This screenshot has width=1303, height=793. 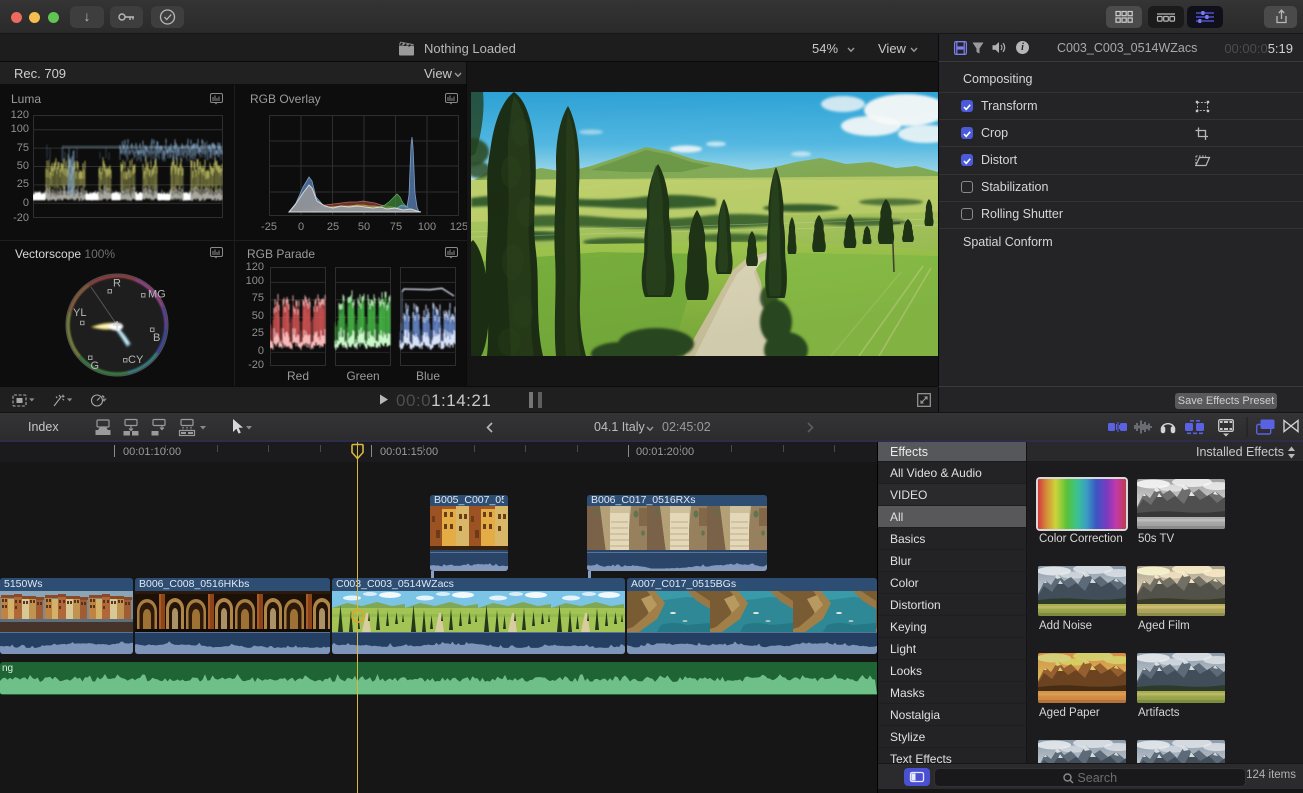 I want to click on svg-text: B, so click(x=156, y=338).